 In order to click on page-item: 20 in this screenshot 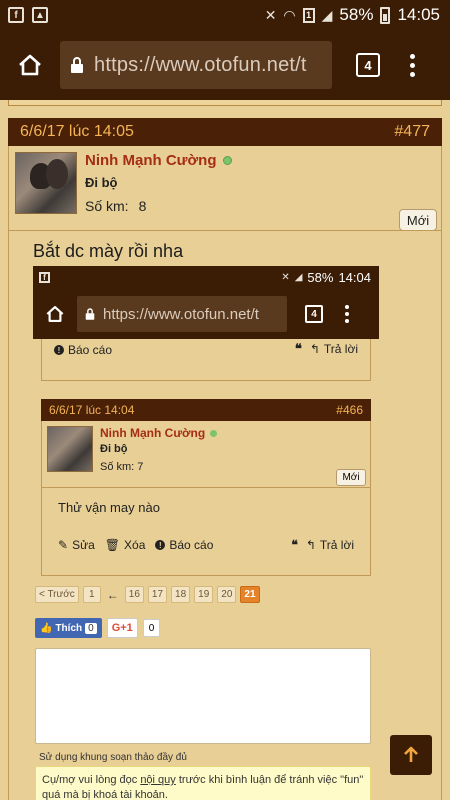, I will do `click(227, 594)`.